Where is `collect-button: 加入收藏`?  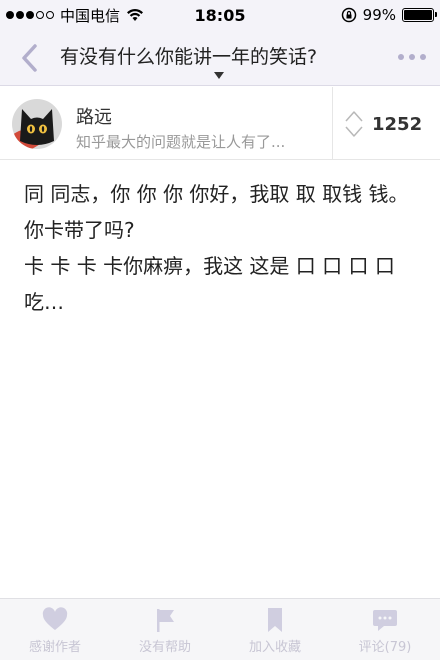
collect-button: 加入收藏 is located at coordinates (275, 629).